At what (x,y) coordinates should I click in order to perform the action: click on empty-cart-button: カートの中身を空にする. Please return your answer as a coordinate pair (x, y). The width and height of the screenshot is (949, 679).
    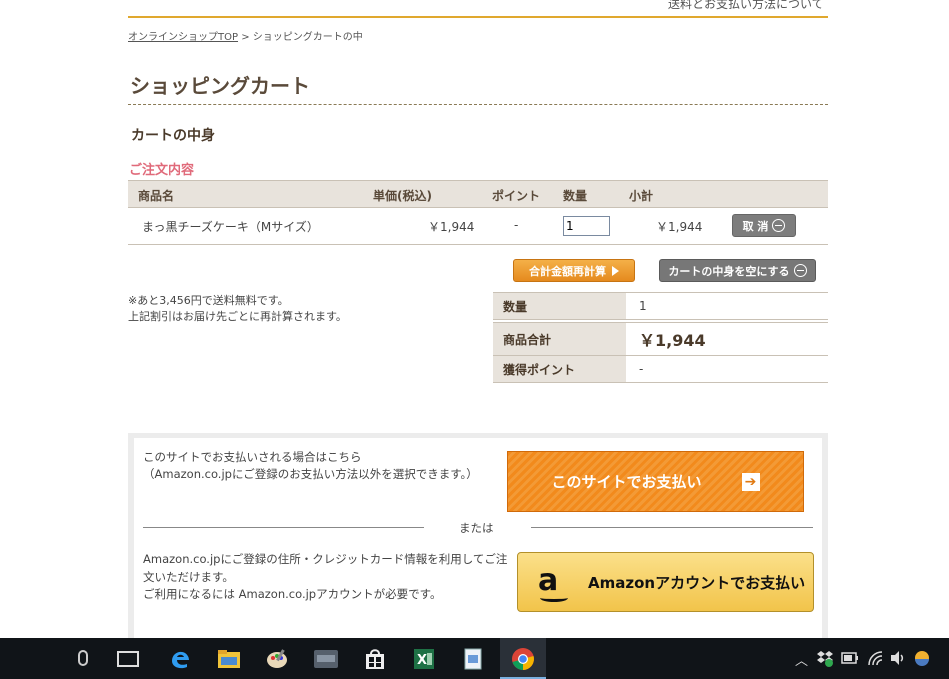
    Looking at the image, I should click on (737, 270).